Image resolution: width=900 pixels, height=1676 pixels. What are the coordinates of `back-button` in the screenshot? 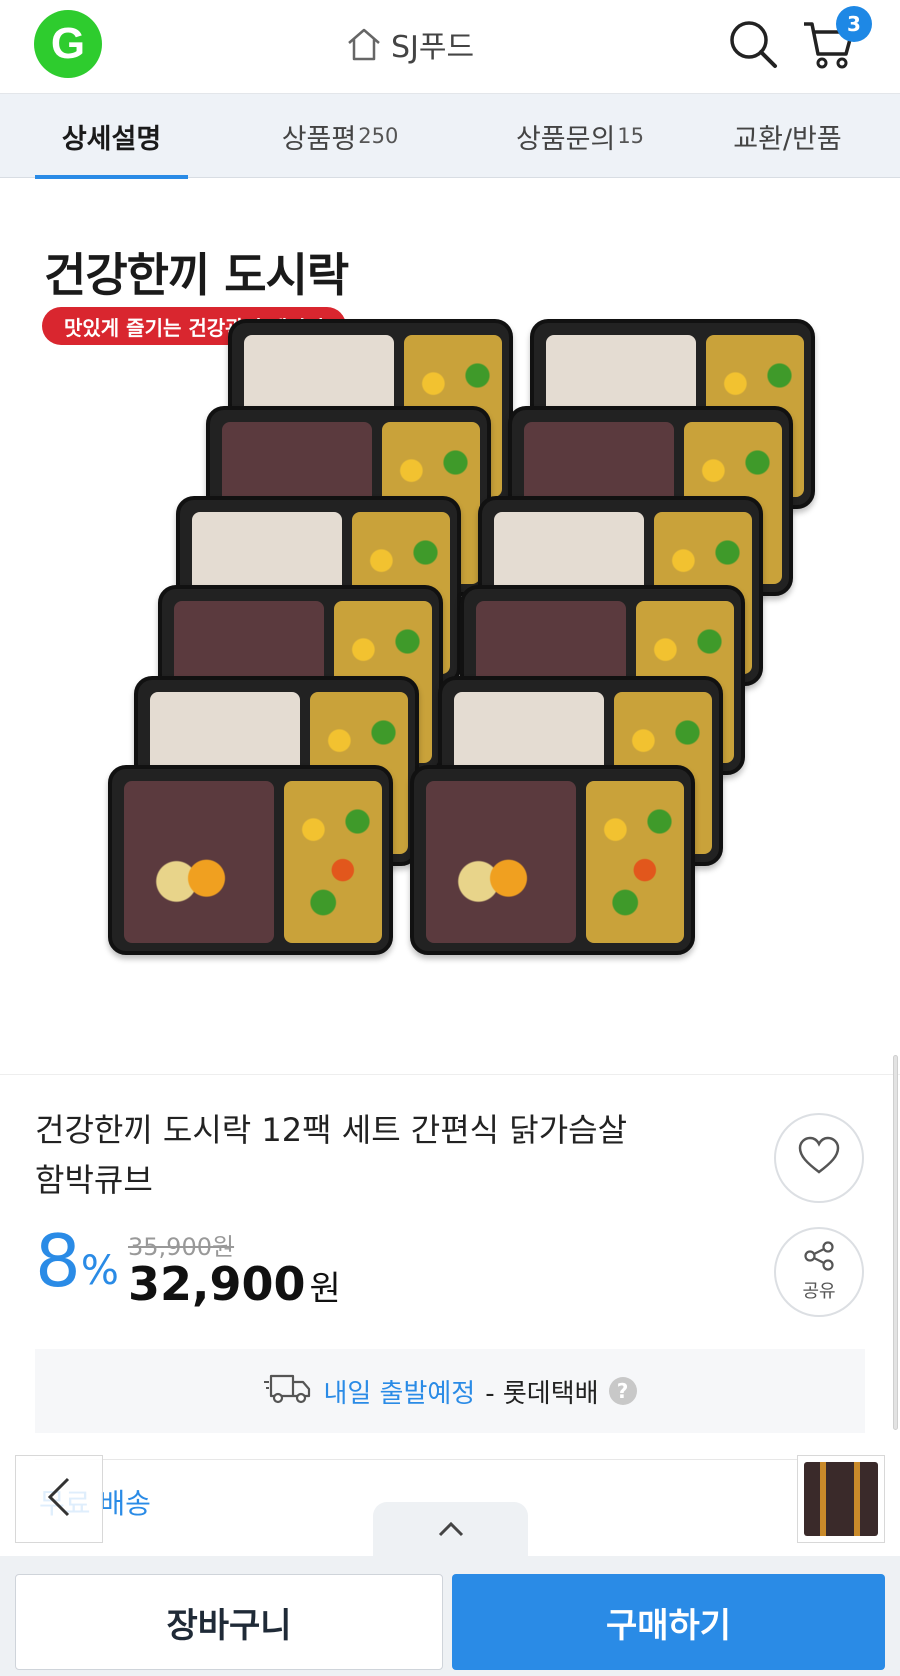 It's located at (59, 1499).